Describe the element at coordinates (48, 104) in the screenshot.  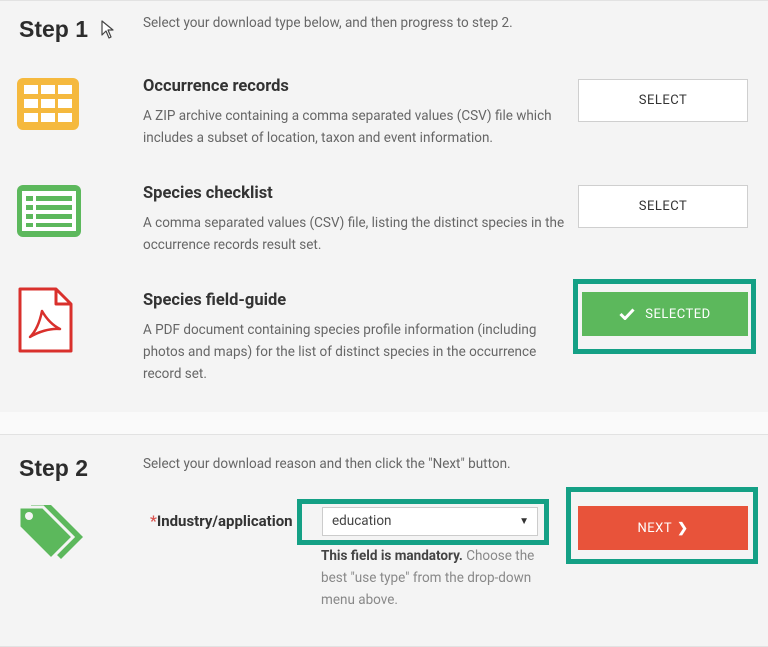
I see `table-grid-icon` at that location.